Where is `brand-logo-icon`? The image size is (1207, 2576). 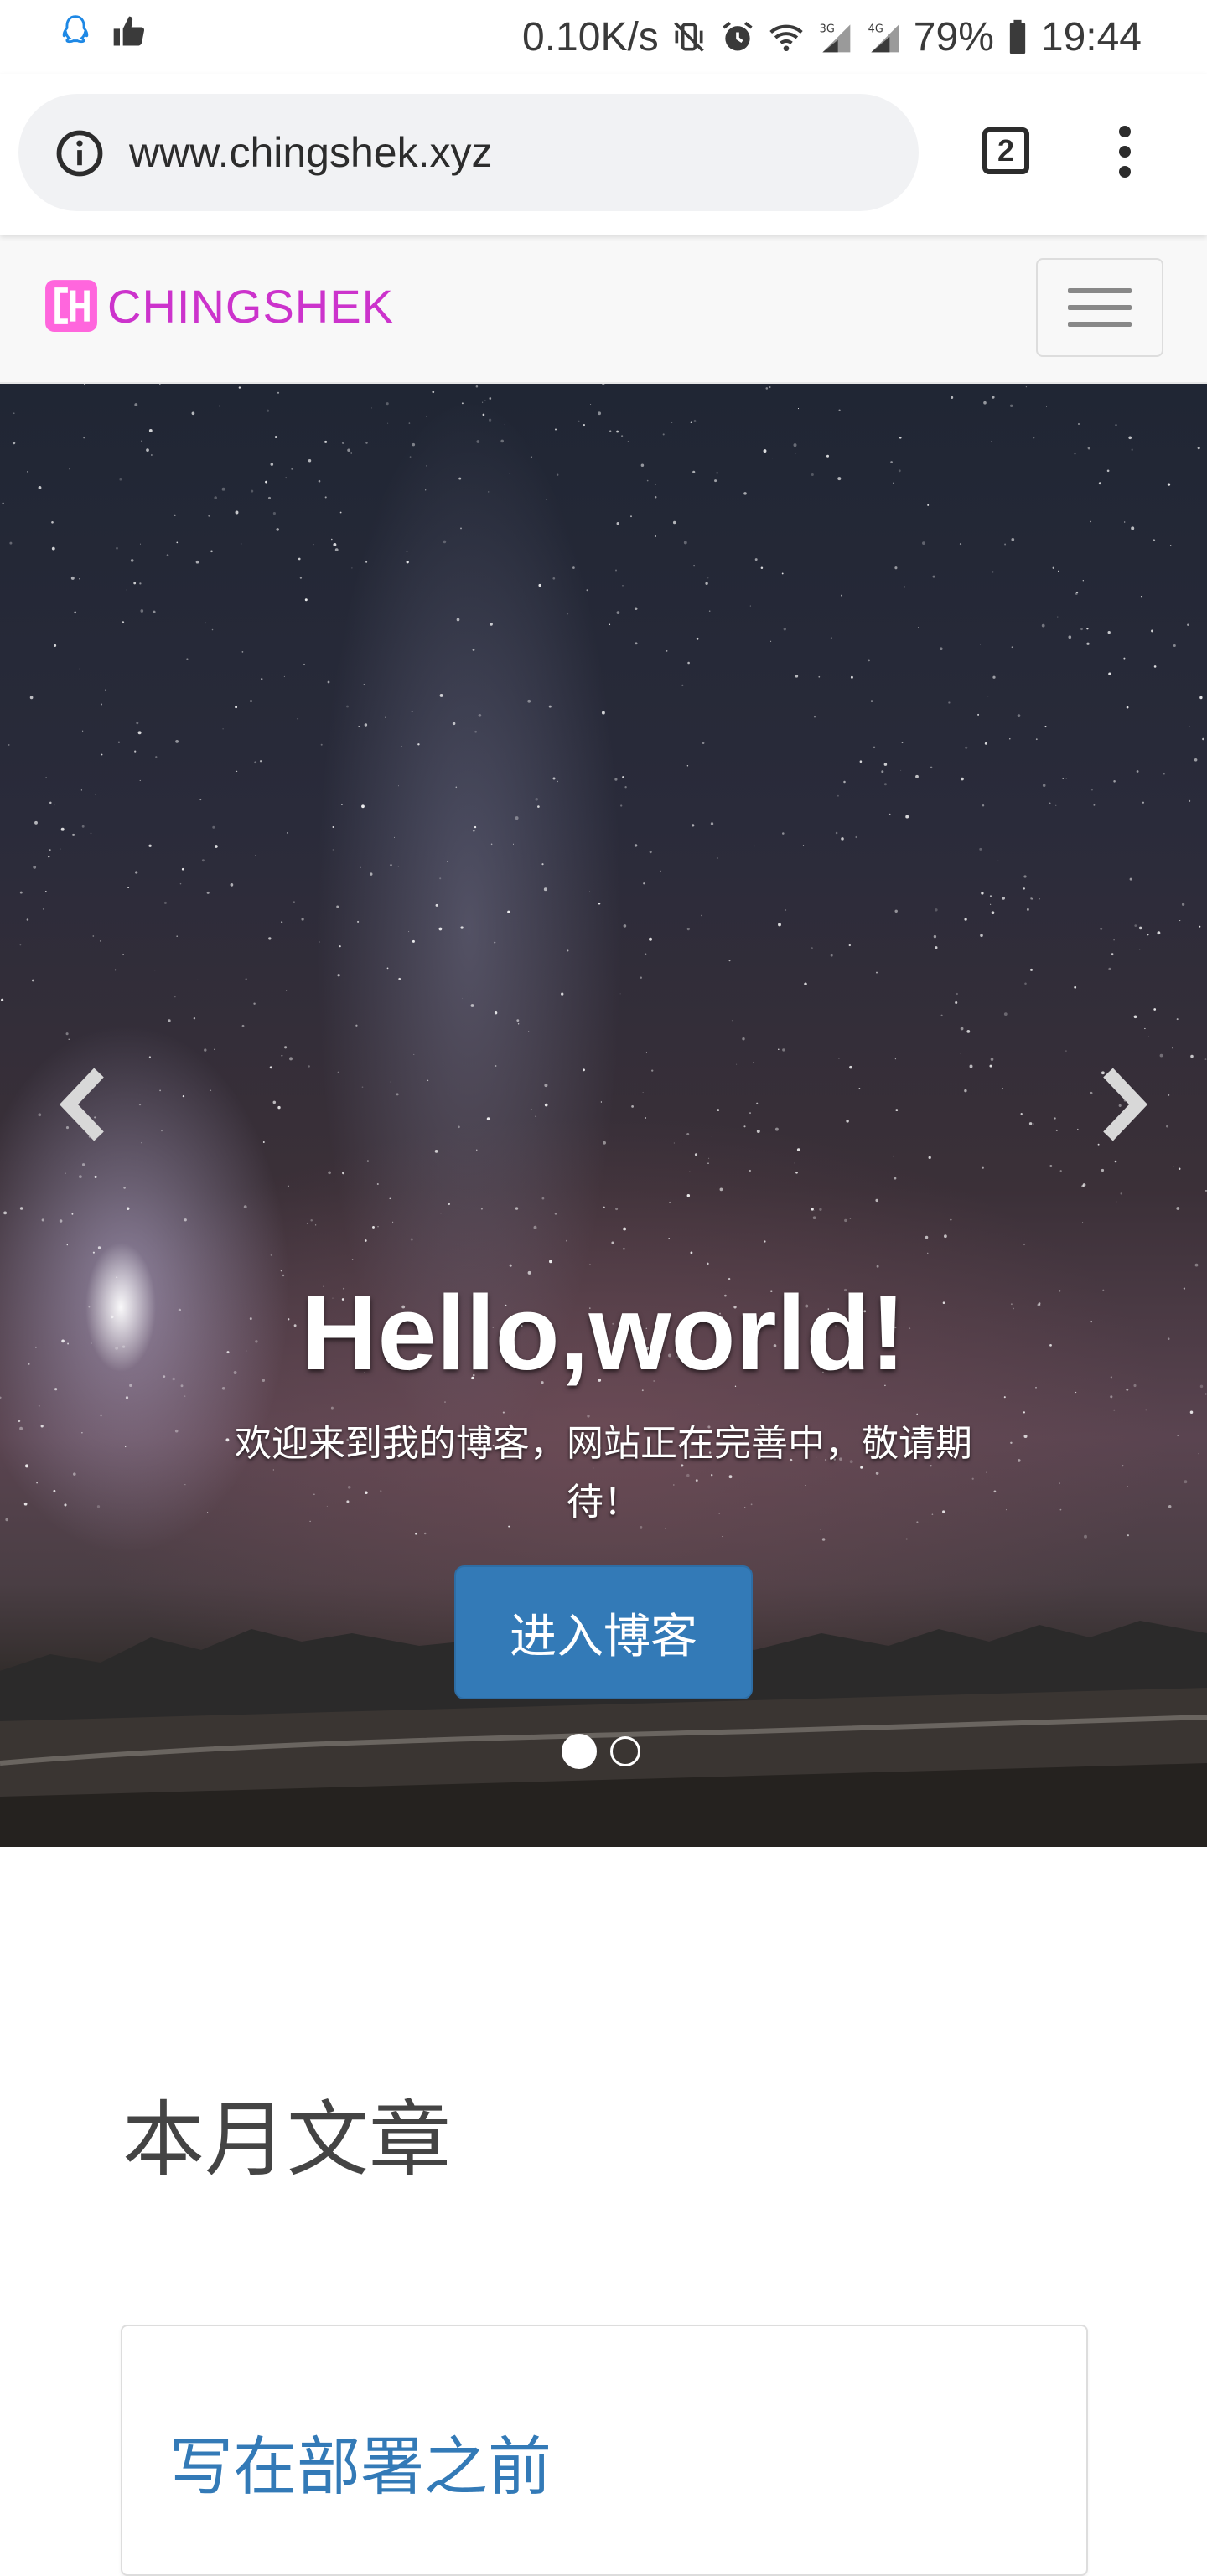 brand-logo-icon is located at coordinates (72, 306).